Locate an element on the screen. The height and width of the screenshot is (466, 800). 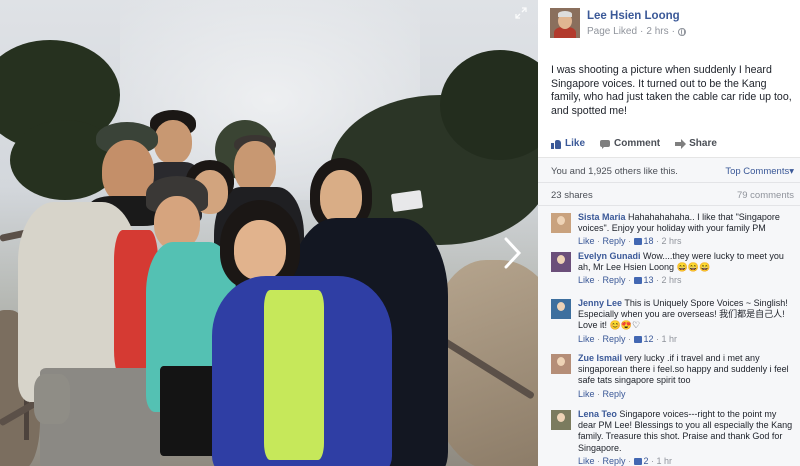
comment-like-count: 12 is located at coordinates (643, 339).